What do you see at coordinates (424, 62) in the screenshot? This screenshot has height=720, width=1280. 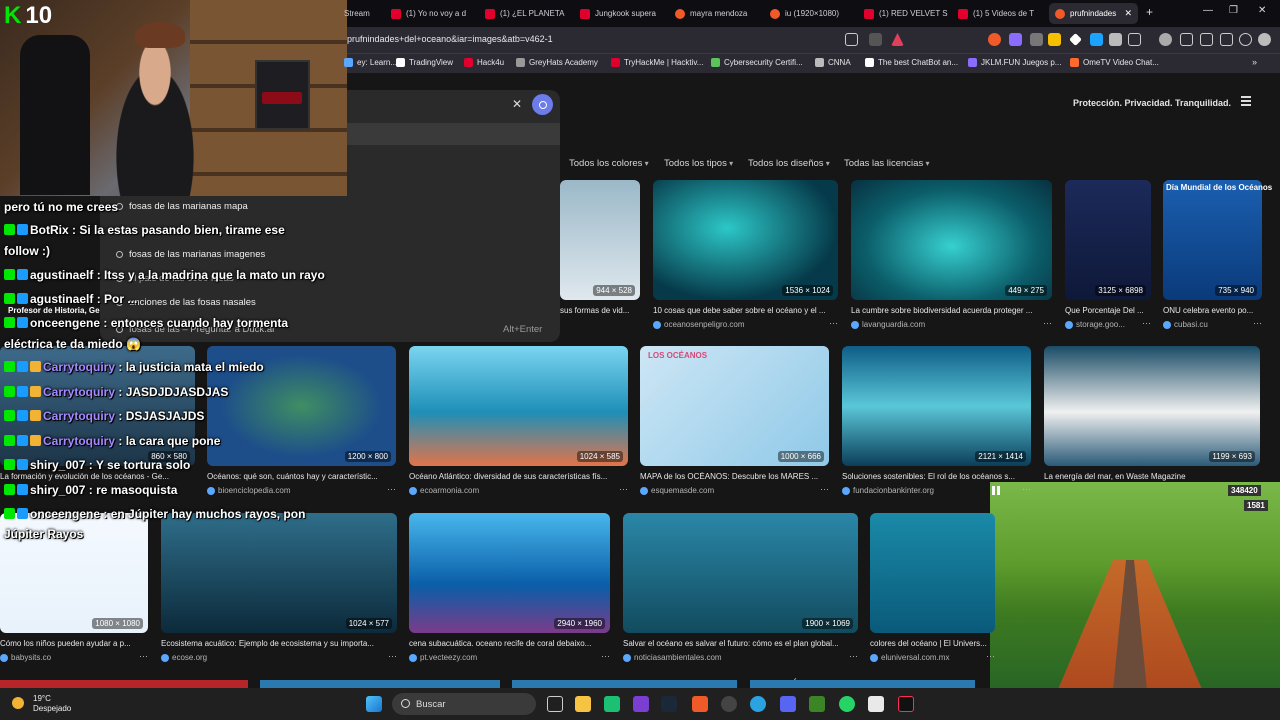 I see `bookmark-item: TradingView` at bounding box center [424, 62].